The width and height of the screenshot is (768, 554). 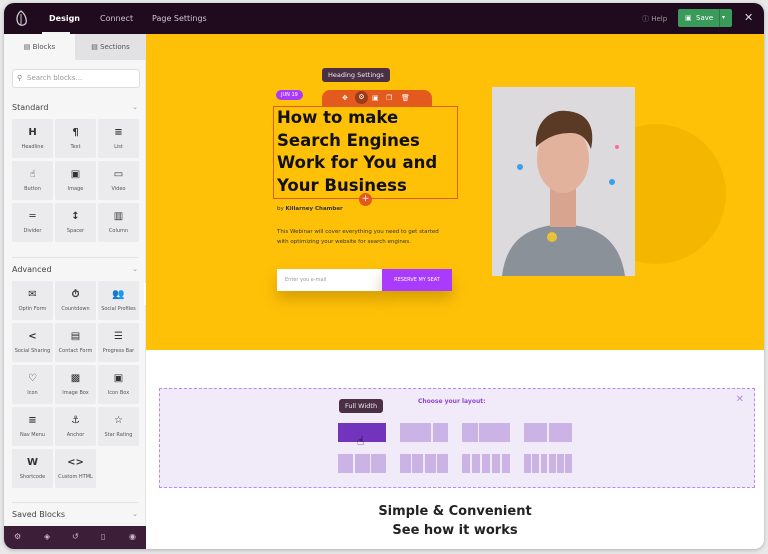 What do you see at coordinates (75, 336) in the screenshot?
I see `contact-form-icon: ▤` at bounding box center [75, 336].